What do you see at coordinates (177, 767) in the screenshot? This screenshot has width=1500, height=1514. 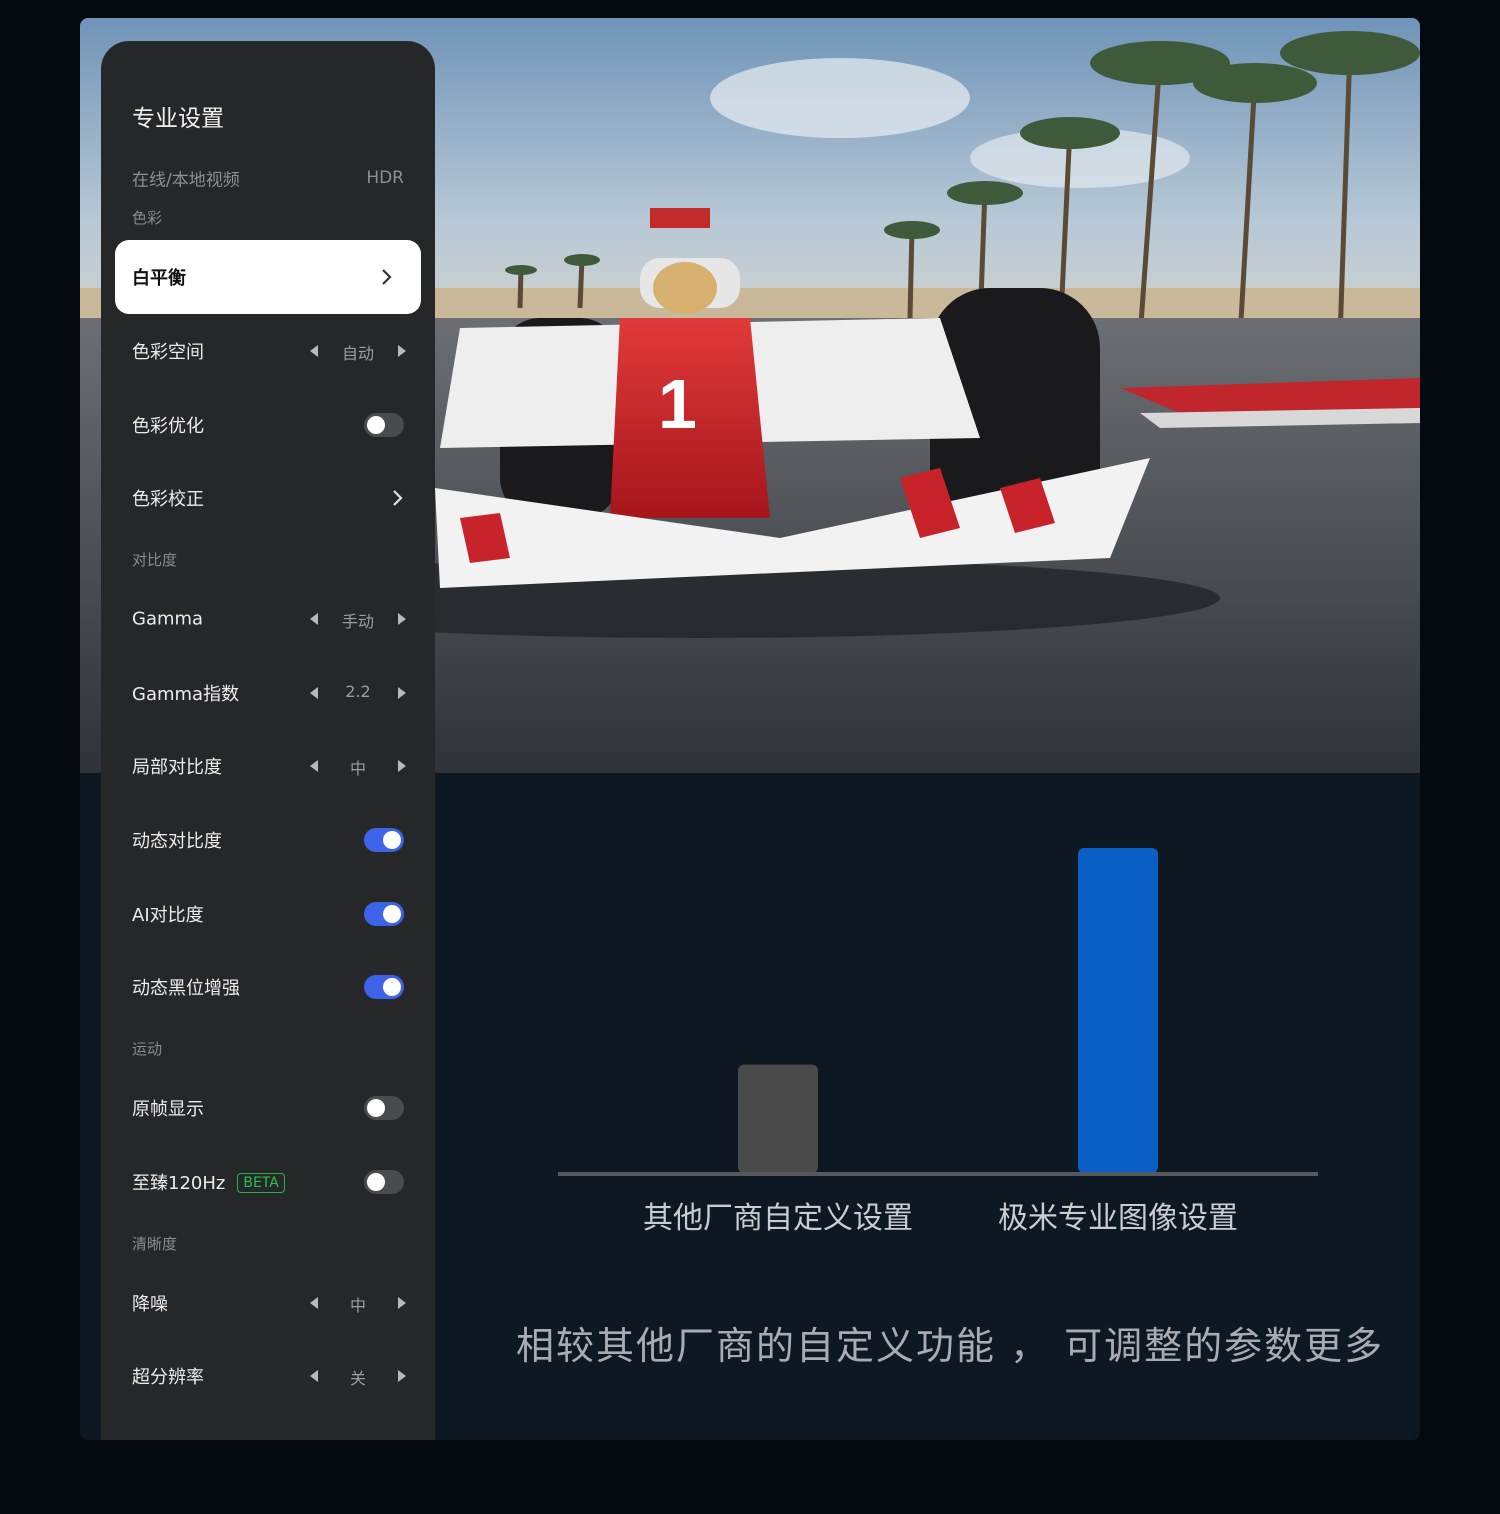 I see `settings-item-label: 局部对比度` at bounding box center [177, 767].